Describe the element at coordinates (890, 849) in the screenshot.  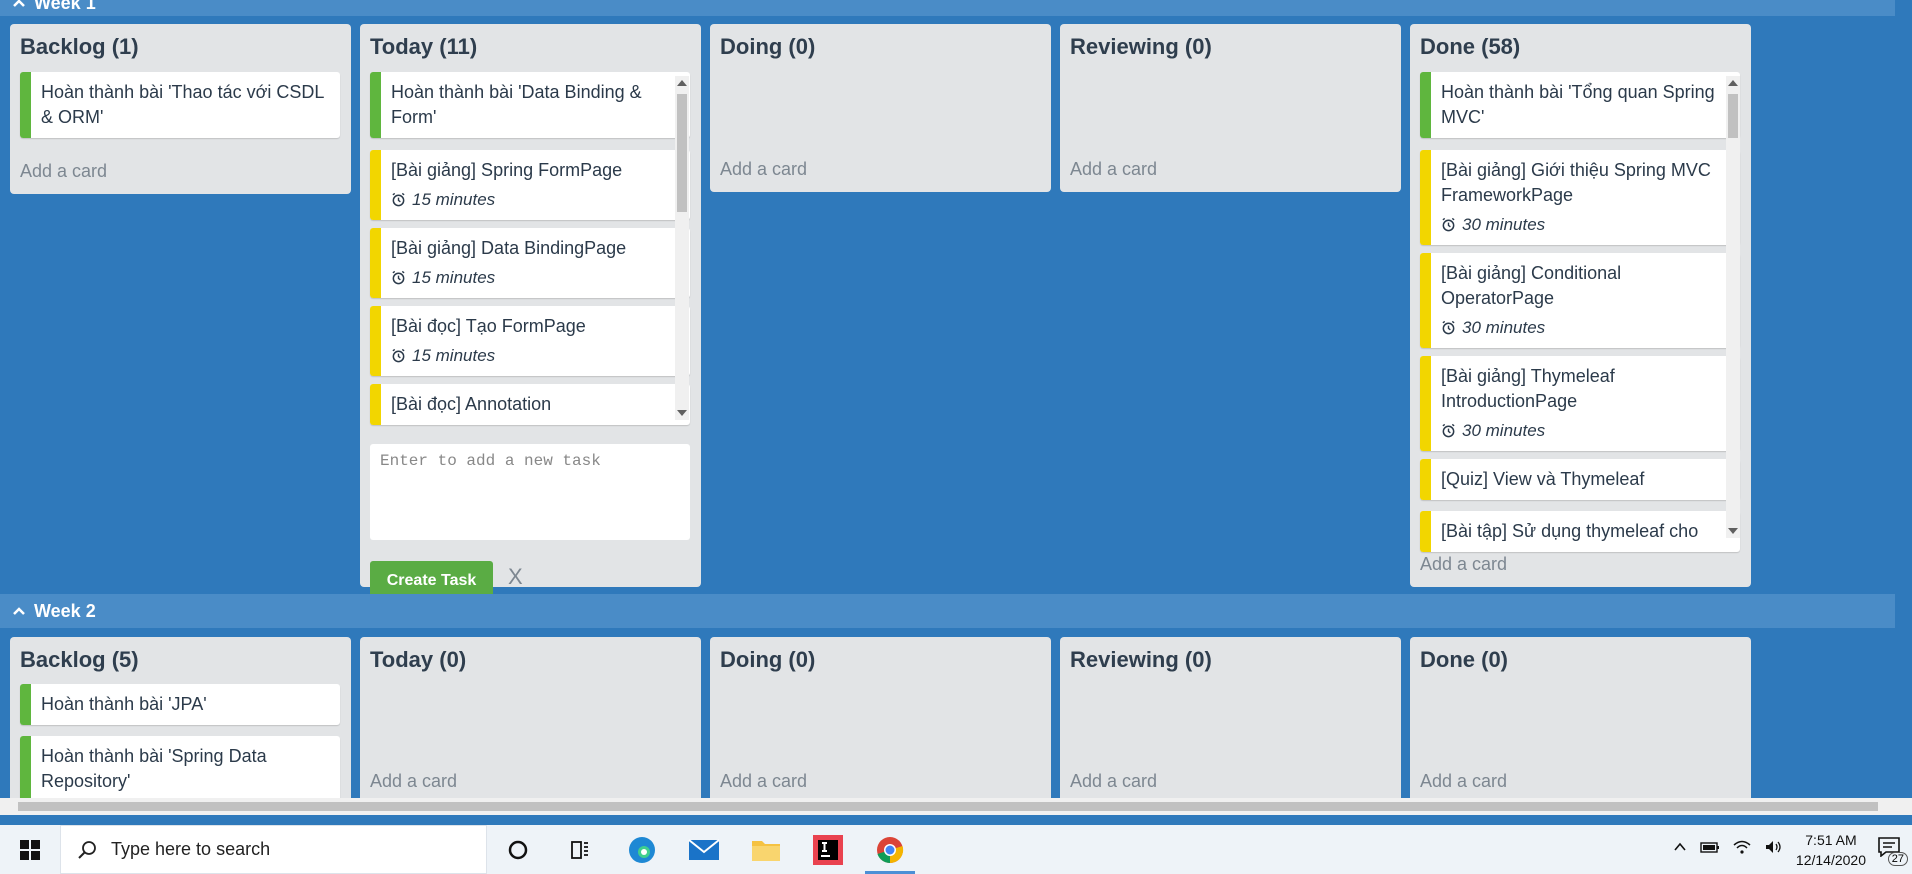
I see `chrome-icon` at that location.